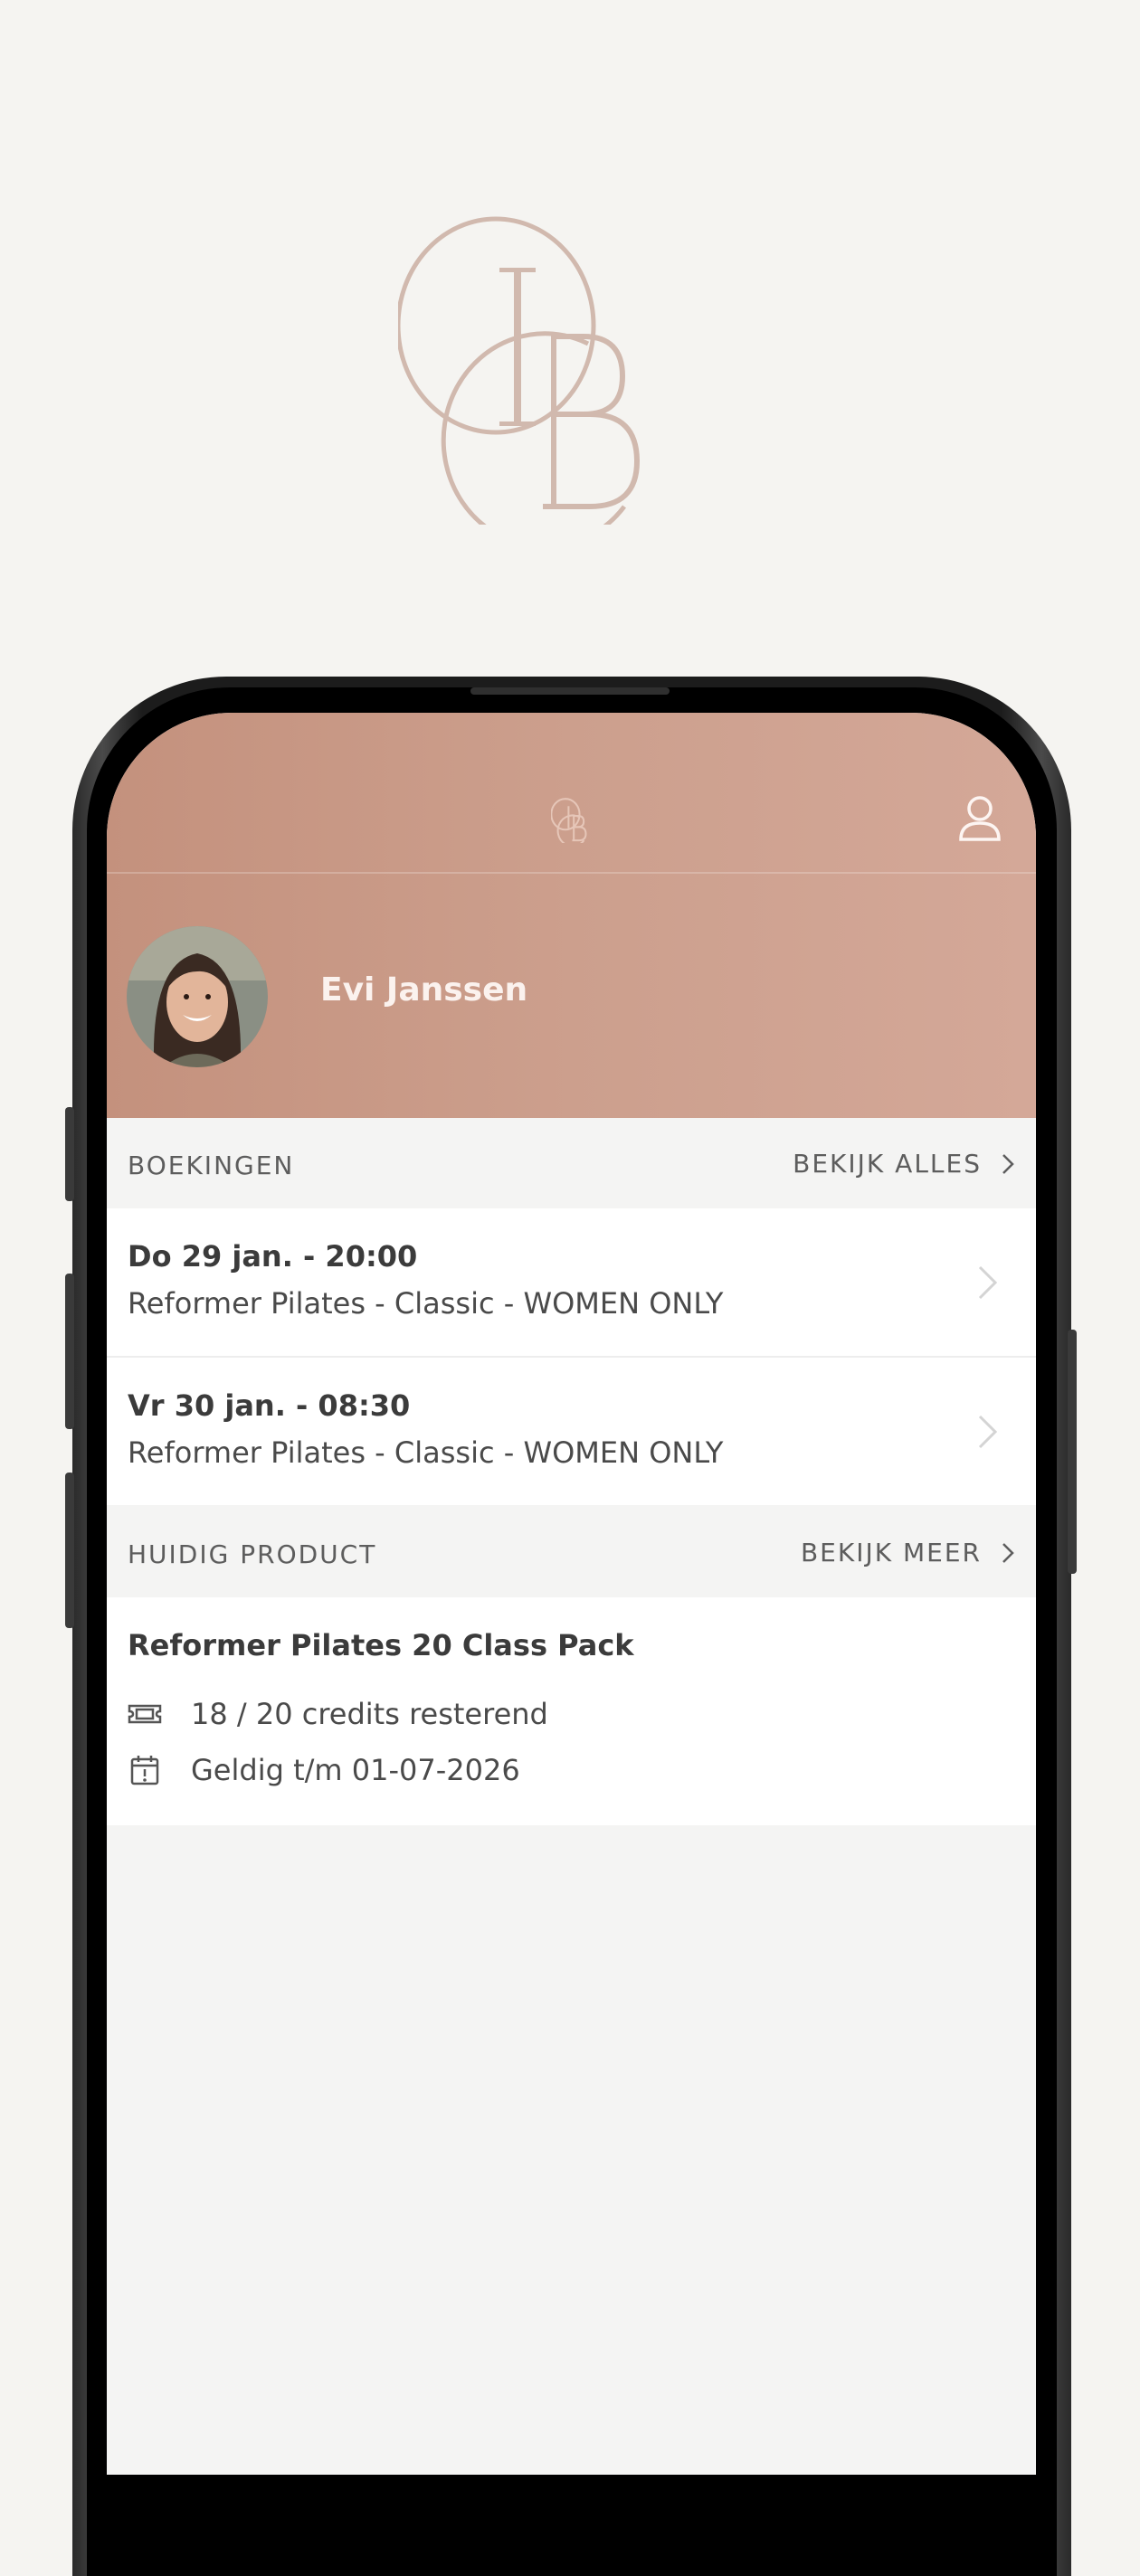  What do you see at coordinates (144, 1771) in the screenshot?
I see `calendar-icon` at bounding box center [144, 1771].